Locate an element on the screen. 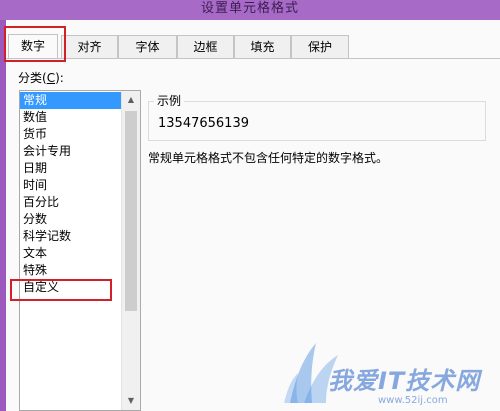 The image size is (500, 411). tab-divider is located at coordinates (253, 58).